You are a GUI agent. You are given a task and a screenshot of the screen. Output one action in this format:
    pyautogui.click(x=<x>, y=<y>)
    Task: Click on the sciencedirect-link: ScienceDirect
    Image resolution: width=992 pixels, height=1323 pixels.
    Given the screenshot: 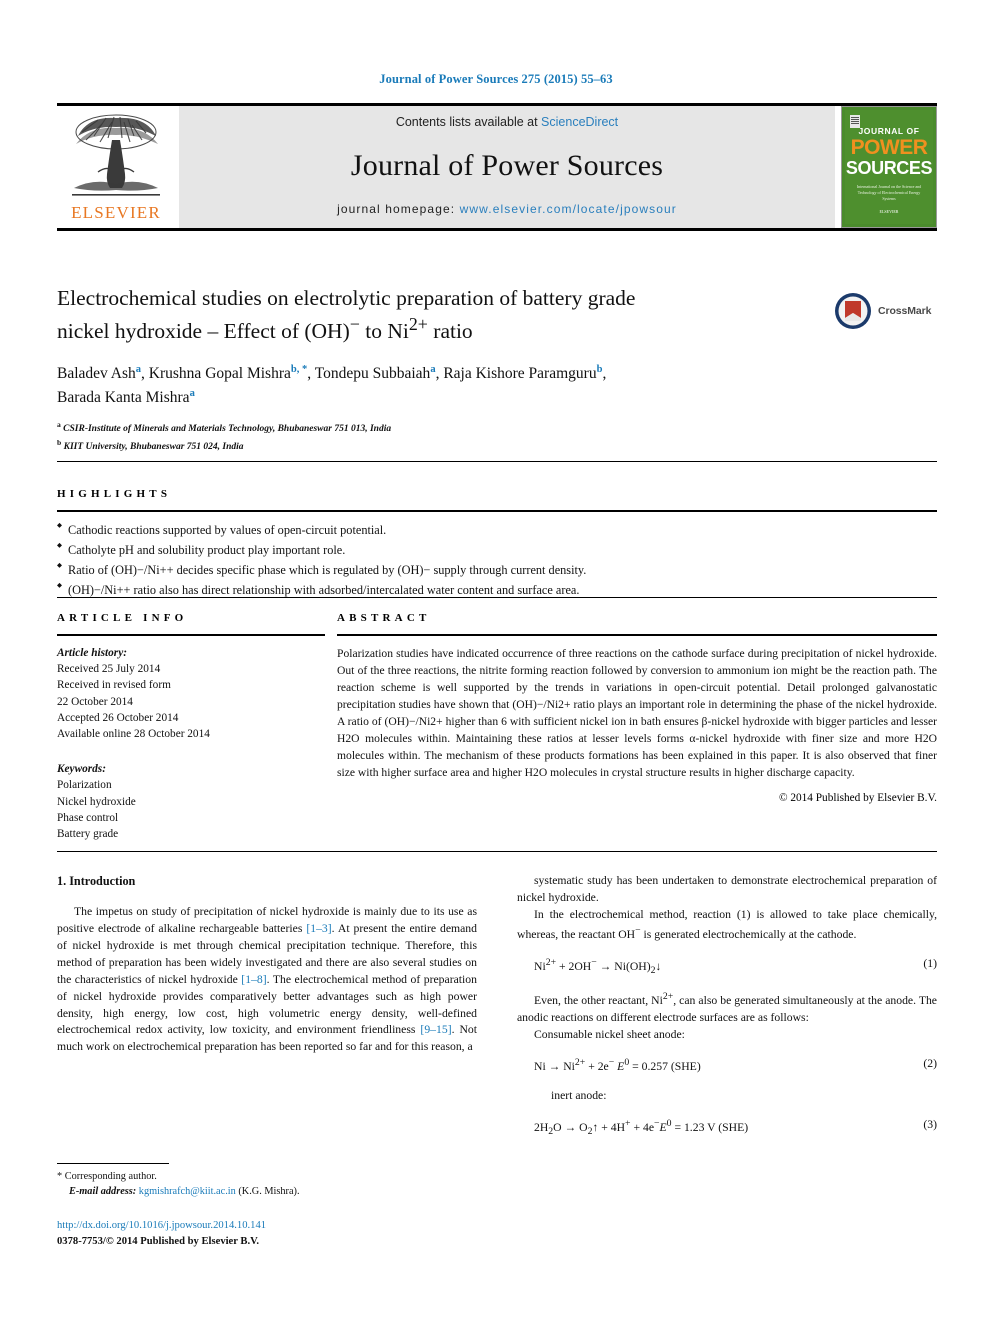 What is the action you would take?
    pyautogui.click(x=579, y=122)
    